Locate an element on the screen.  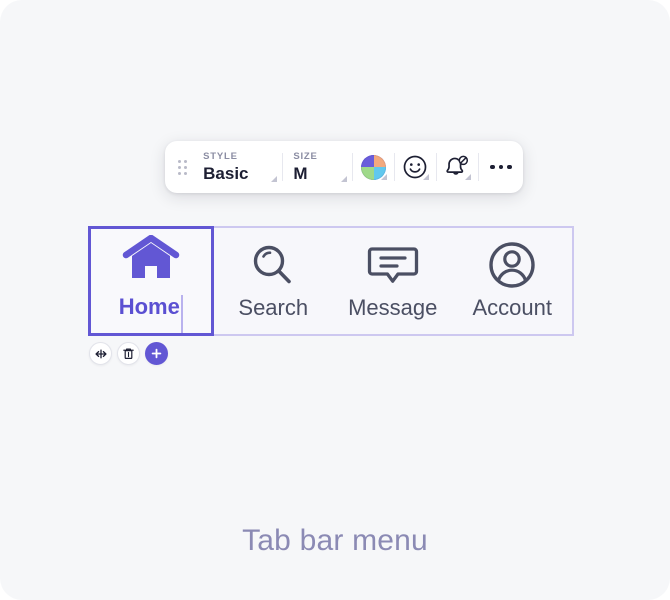
trash-icon is located at coordinates (128, 353).